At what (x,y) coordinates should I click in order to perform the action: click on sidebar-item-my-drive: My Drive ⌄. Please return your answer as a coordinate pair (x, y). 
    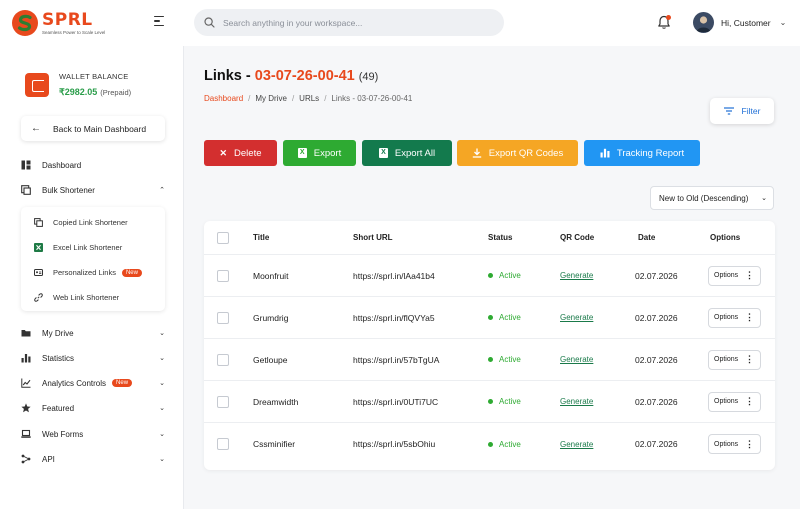
    Looking at the image, I should click on (93, 333).